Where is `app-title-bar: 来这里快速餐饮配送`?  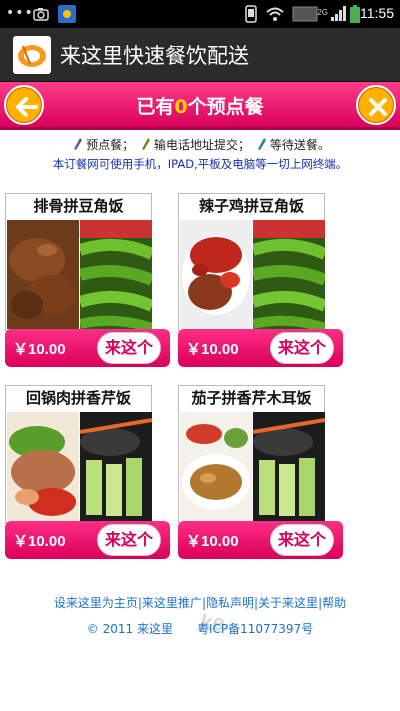
app-title-bar: 来这里快速餐饮配送 is located at coordinates (200, 55).